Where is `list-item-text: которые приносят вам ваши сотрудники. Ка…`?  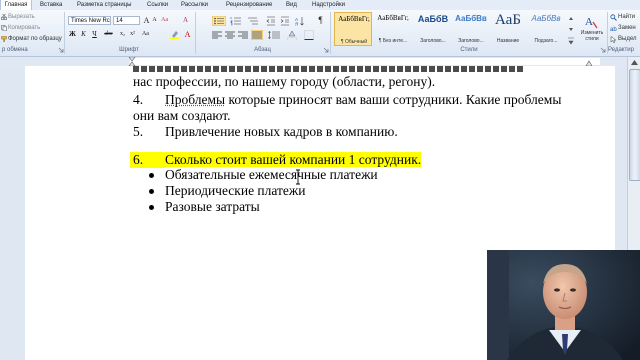
list-item-text: которые приносят вам ваши сотрудники. Ка… is located at coordinates (393, 99).